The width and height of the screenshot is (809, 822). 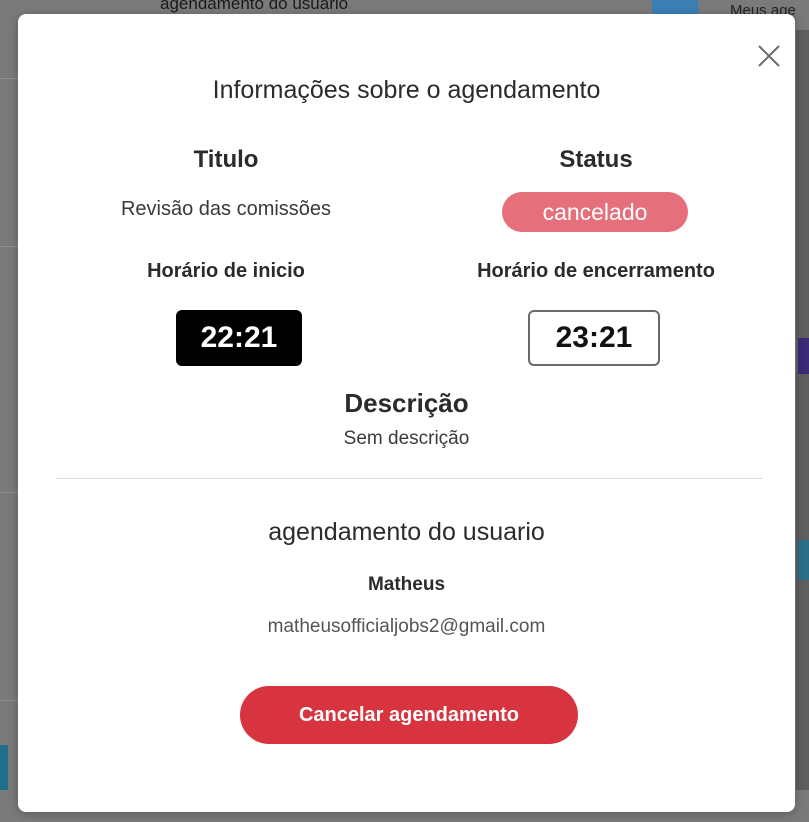 What do you see at coordinates (406, 403) in the screenshot?
I see `description-label: Descrição` at bounding box center [406, 403].